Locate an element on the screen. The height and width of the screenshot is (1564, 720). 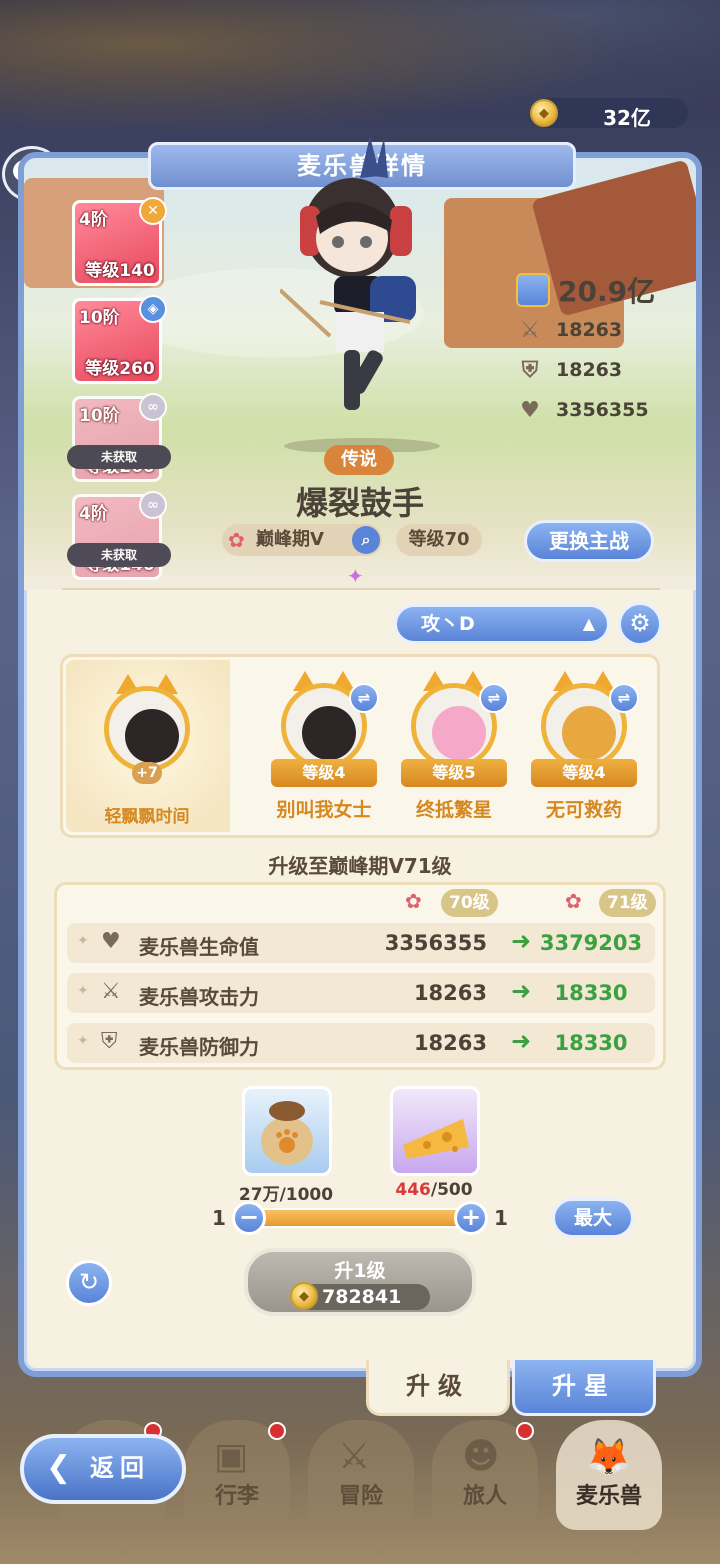
cost-value: 782841 is located at coordinates (362, 1297).